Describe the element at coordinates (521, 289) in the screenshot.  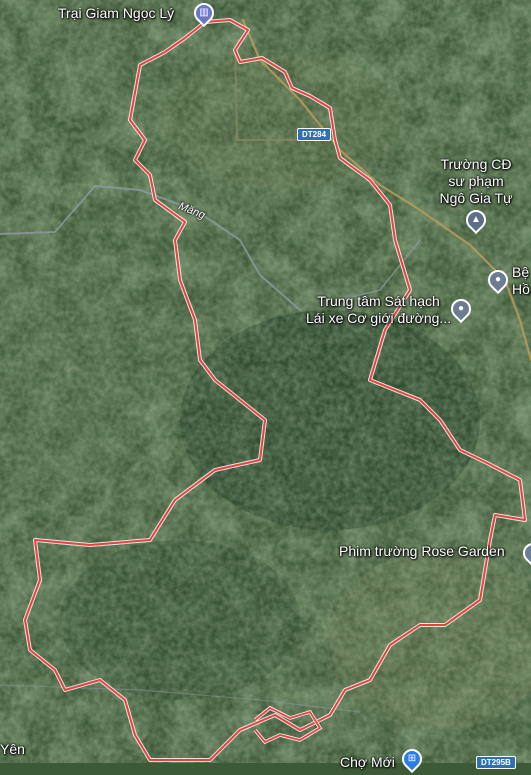
I see `label-benh-vien-line2: Hồ` at that location.